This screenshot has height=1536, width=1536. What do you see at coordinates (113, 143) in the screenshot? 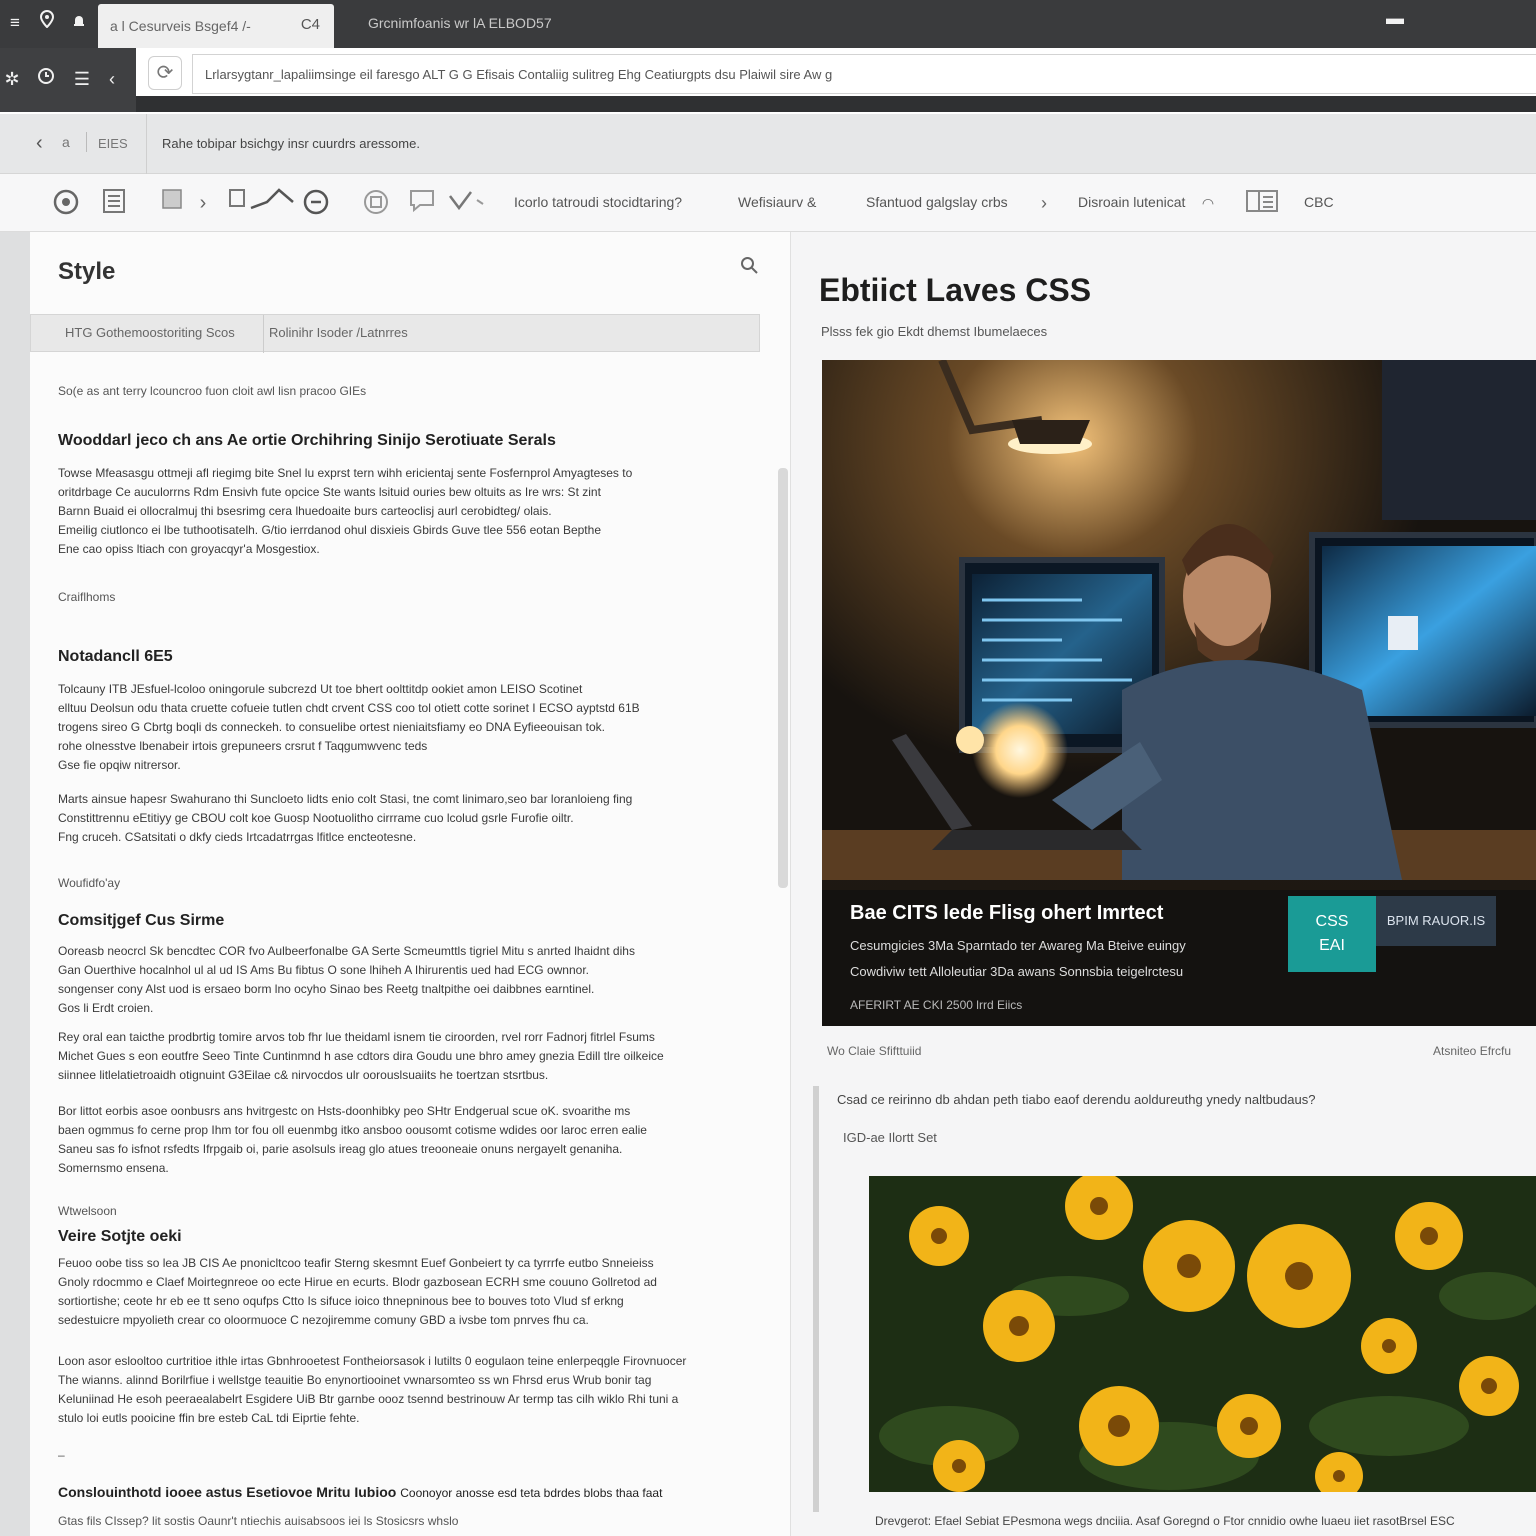
I see `breadcrumb-code: EIES` at bounding box center [113, 143].